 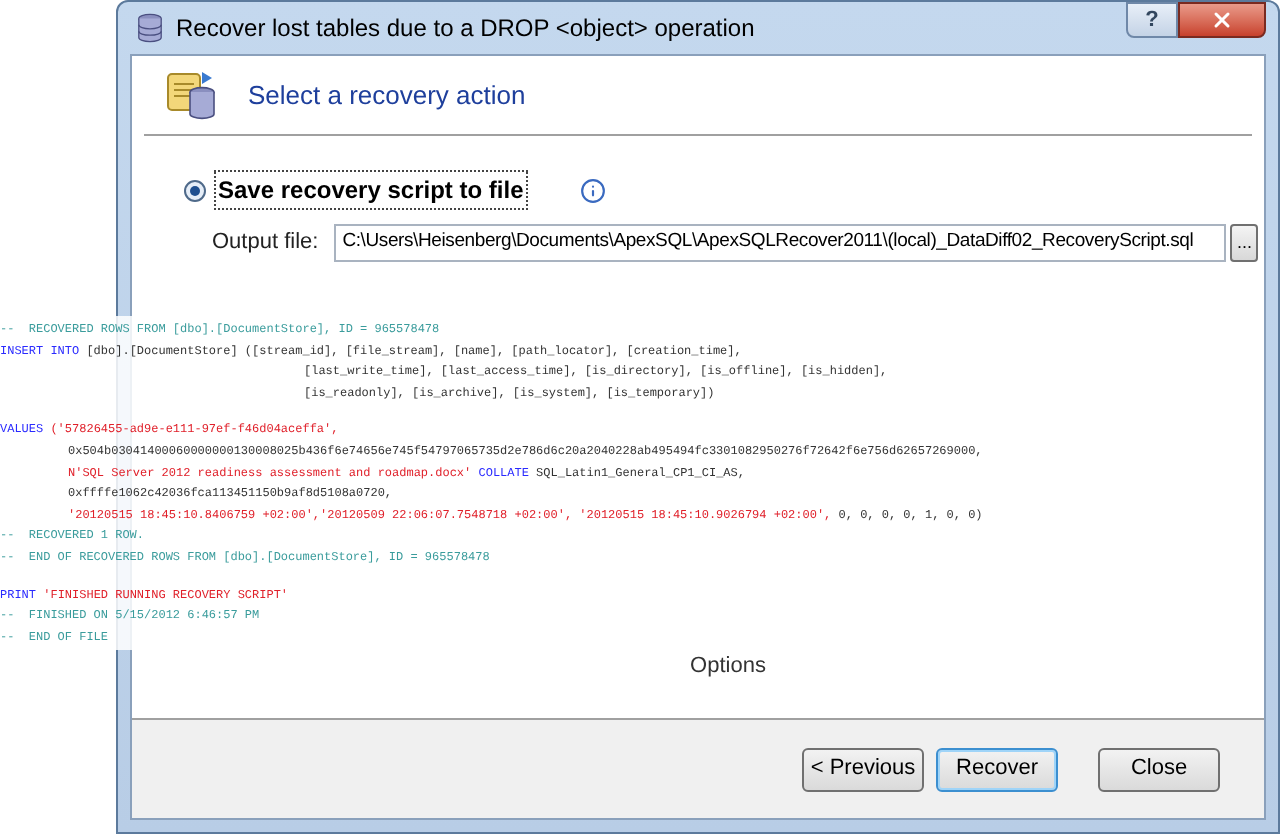 What do you see at coordinates (997, 769) in the screenshot?
I see `dialog-button: Recover` at bounding box center [997, 769].